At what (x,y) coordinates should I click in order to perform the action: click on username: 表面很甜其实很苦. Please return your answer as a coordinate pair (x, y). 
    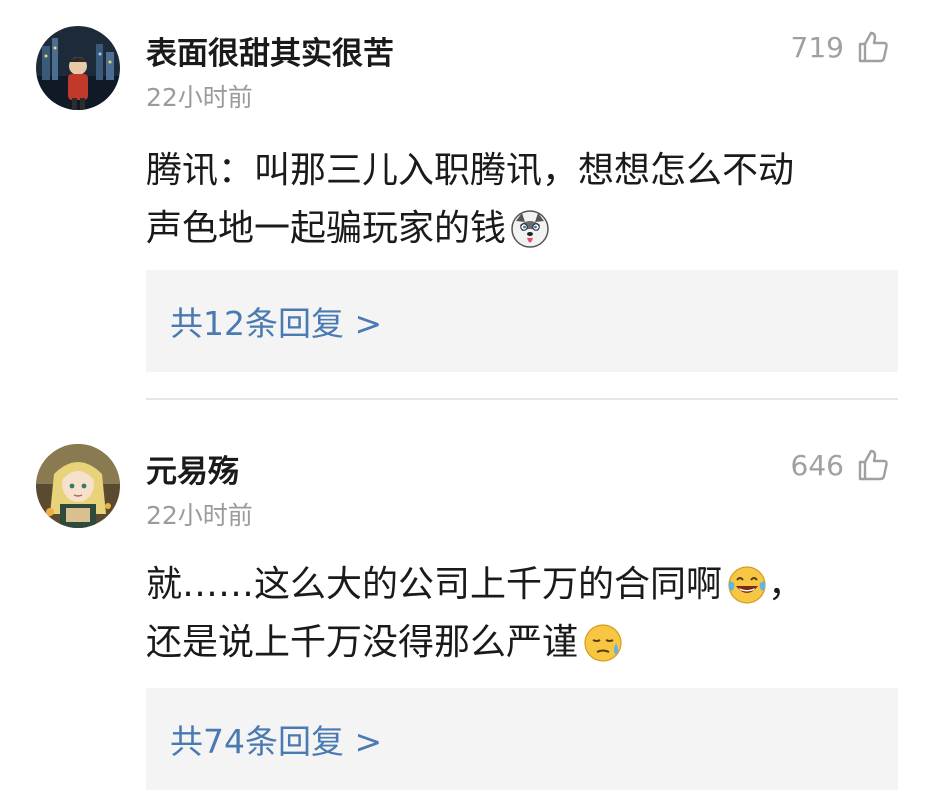
    Looking at the image, I should click on (270, 50).